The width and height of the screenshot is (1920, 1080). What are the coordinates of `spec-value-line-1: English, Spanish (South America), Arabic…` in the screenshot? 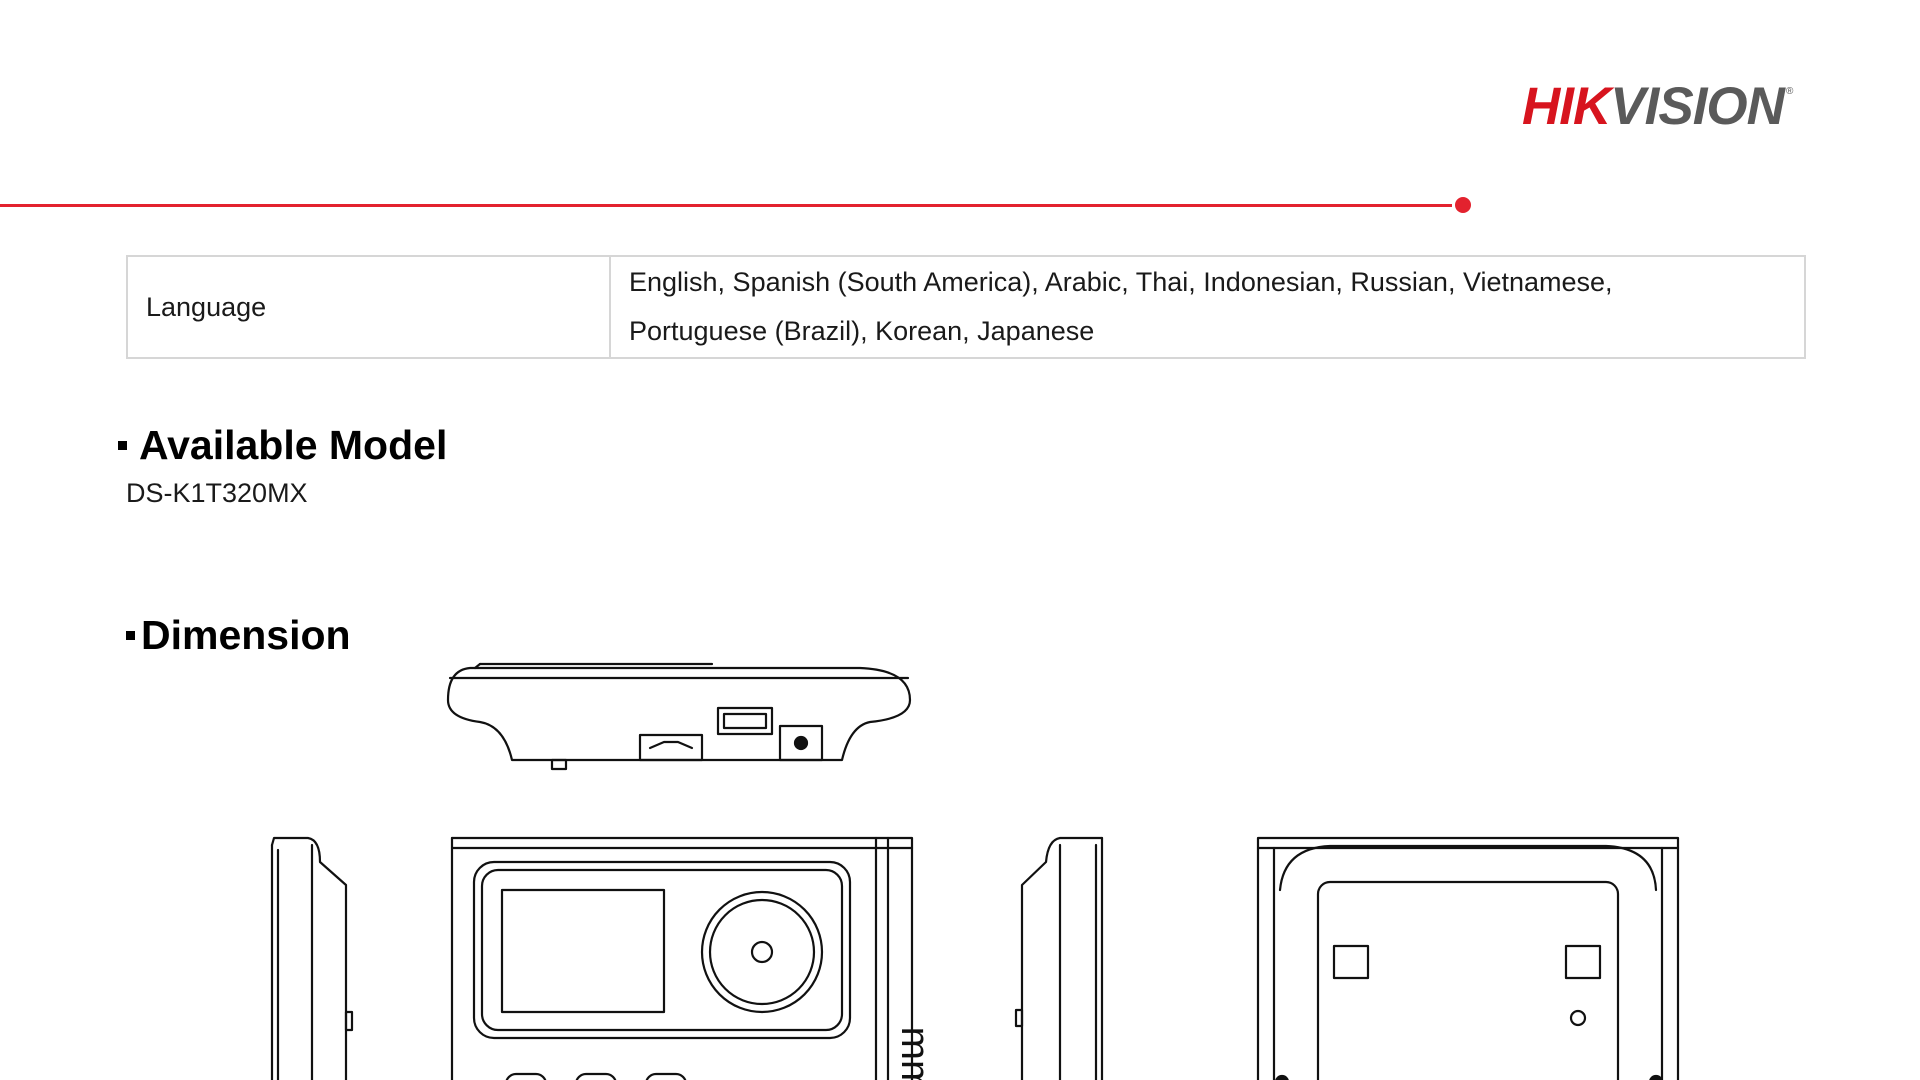 It's located at (1121, 282).